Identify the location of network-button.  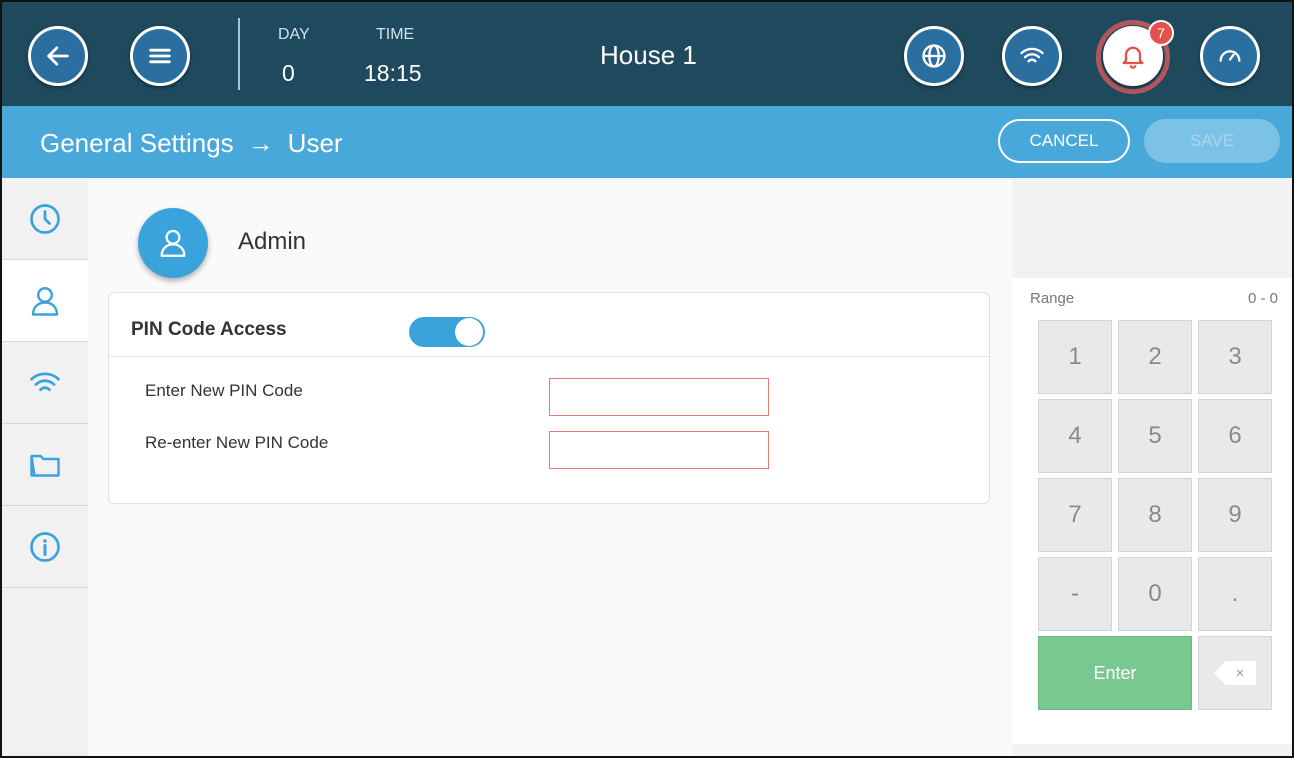
(1032, 56).